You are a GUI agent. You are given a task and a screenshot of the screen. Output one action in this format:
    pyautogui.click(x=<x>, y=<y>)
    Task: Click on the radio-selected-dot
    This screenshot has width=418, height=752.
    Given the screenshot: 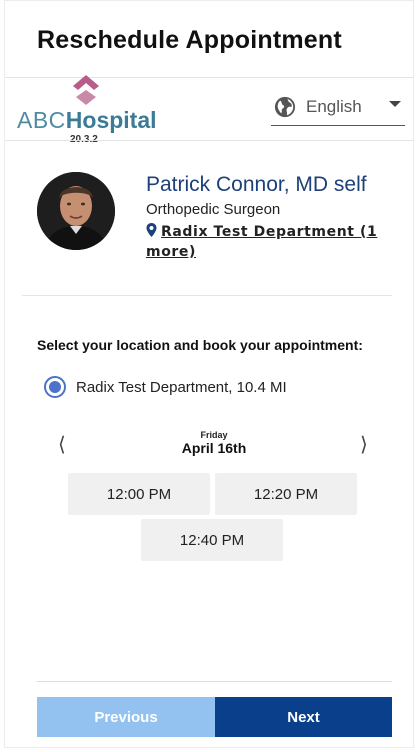 What is the action you would take?
    pyautogui.click(x=55, y=387)
    